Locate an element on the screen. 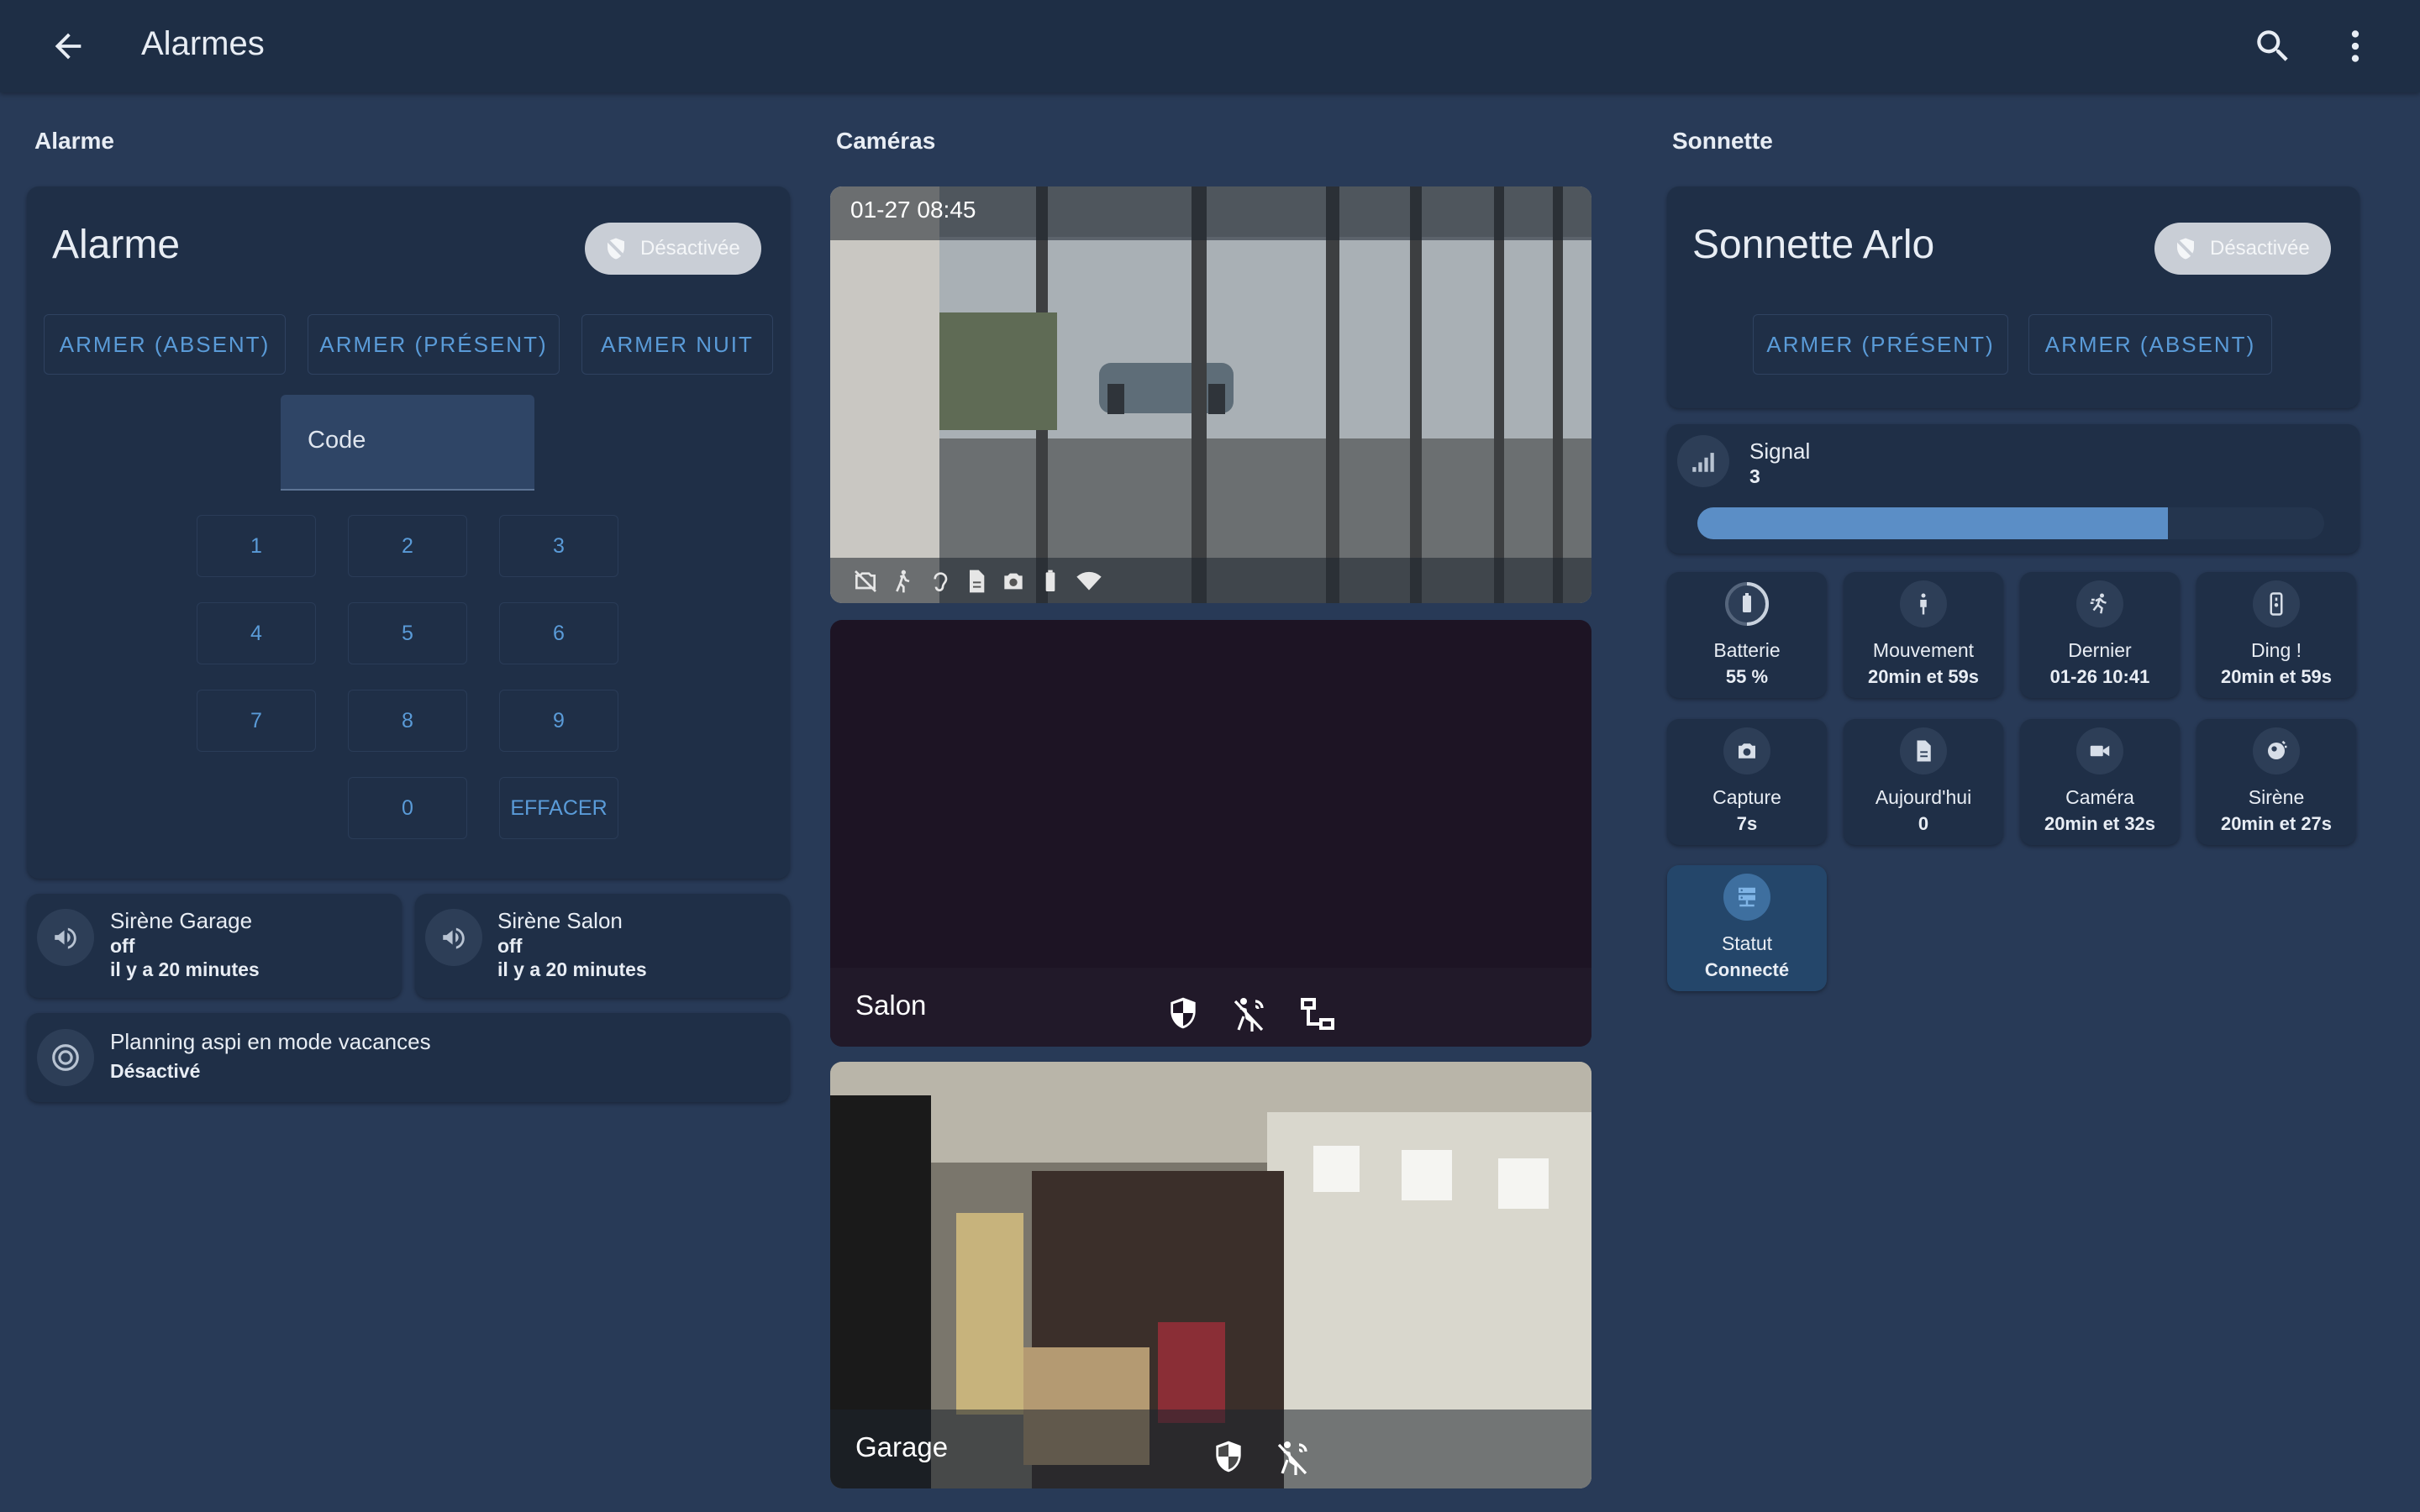 Image resolution: width=2420 pixels, height=1512 pixels. camera-off-icon is located at coordinates (866, 581).